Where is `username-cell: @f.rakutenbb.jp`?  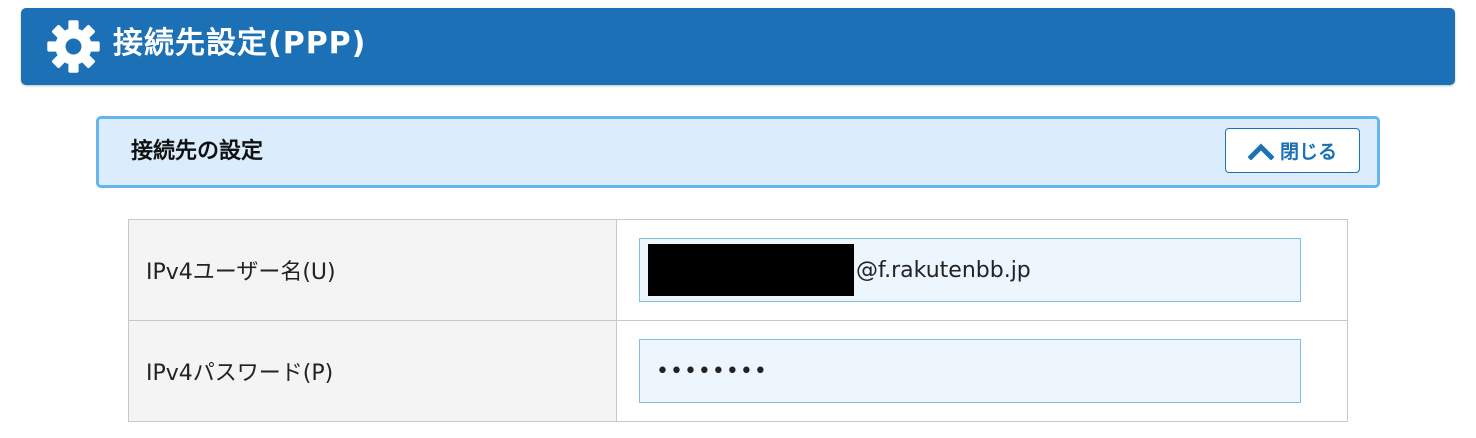
username-cell: @f.rakutenbb.jp is located at coordinates (982, 270).